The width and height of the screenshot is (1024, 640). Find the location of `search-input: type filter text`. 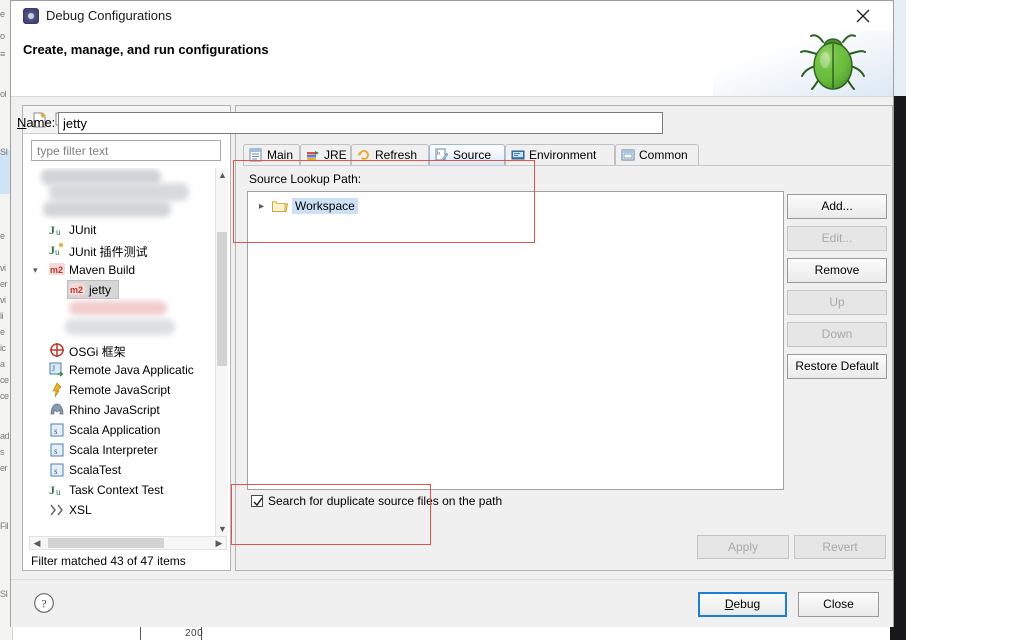

search-input: type filter text is located at coordinates (126, 150).